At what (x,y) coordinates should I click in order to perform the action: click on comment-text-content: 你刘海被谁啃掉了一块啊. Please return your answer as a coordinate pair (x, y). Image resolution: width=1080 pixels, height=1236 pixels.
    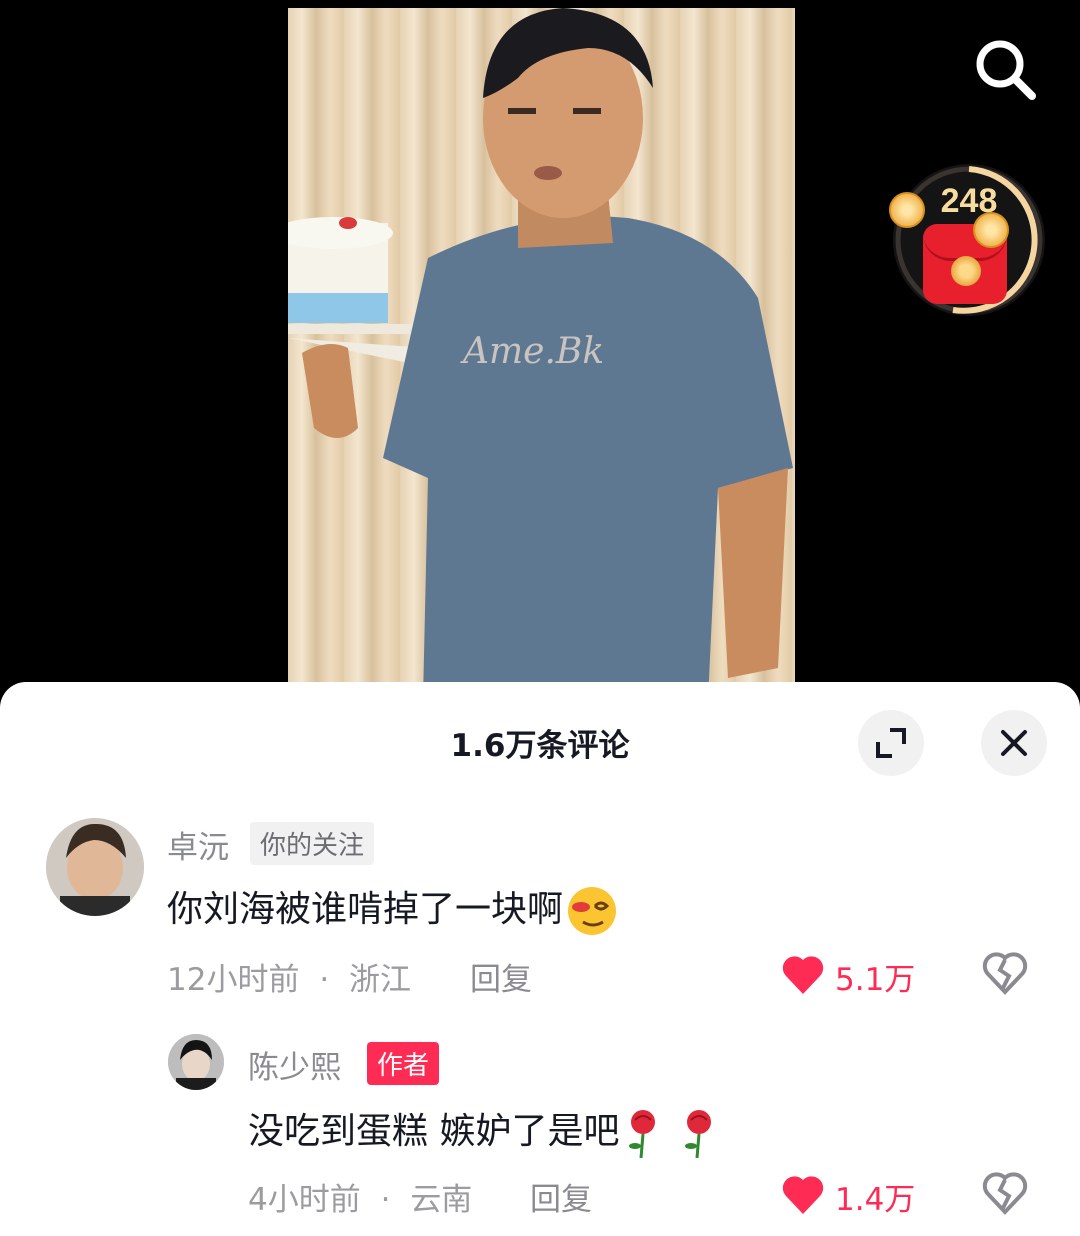
    Looking at the image, I should click on (365, 909).